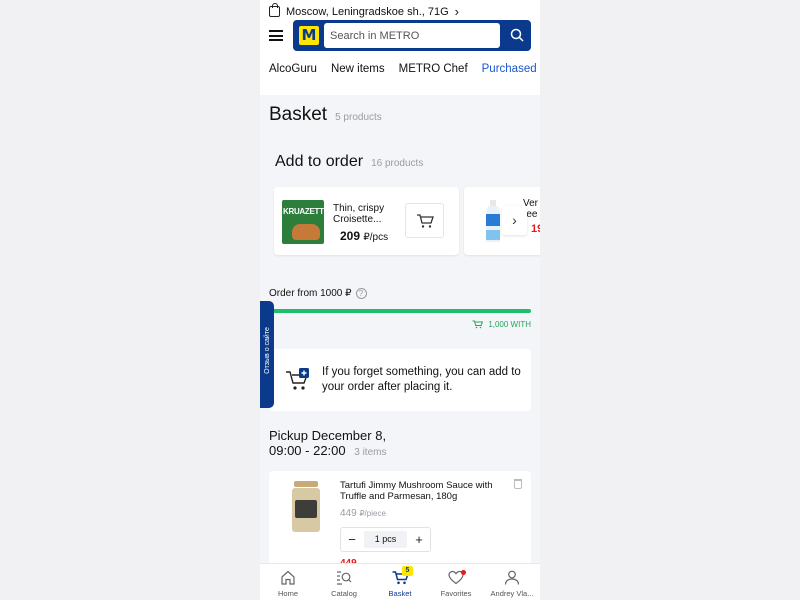  What do you see at coordinates (310, 293) in the screenshot?
I see `min-order-text: Order from 1000 ₽` at bounding box center [310, 293].